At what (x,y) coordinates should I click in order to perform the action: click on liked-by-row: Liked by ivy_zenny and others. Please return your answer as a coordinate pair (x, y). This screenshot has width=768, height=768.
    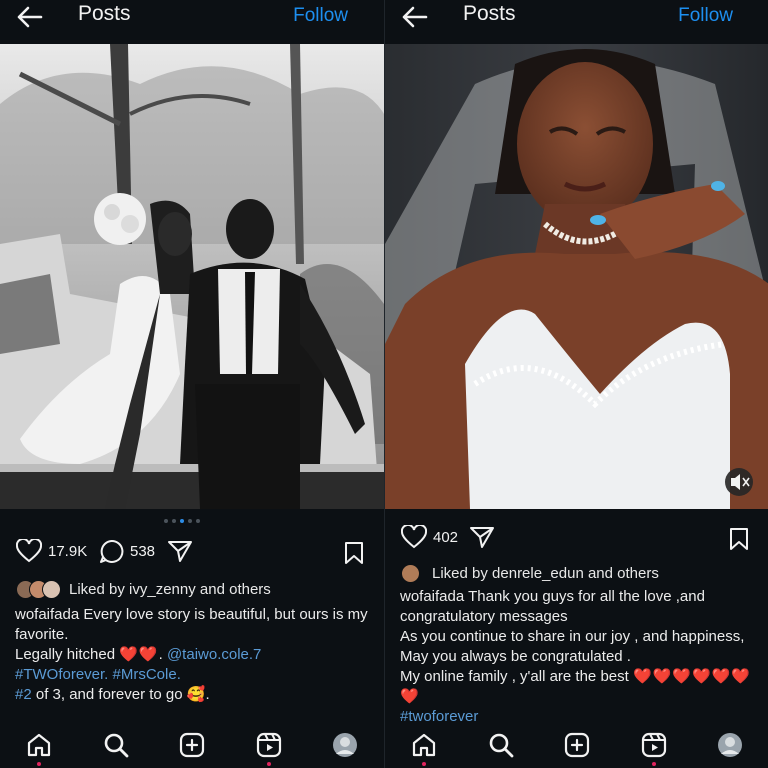
    Looking at the image, I should click on (143, 589).